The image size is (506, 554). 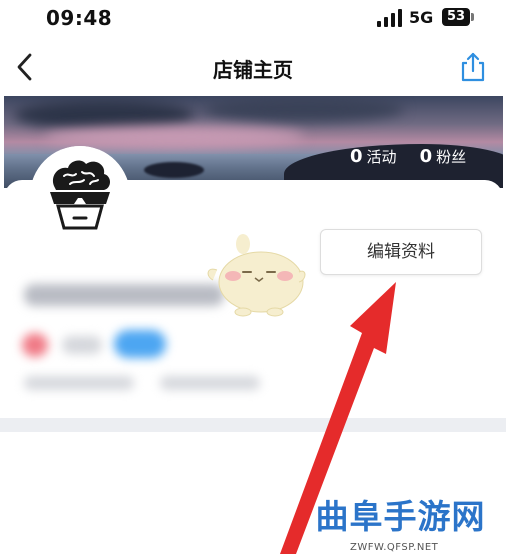 I want to click on watermark-url: ZWFW.QFSP.NET, so click(x=394, y=547).